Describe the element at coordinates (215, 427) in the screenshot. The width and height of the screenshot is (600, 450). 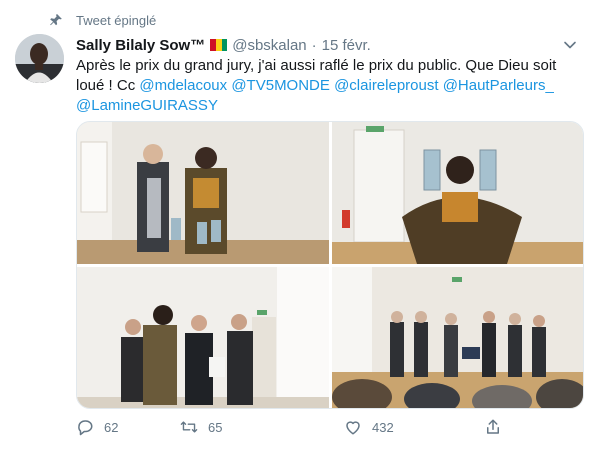
I see `retweet-count: 65` at that location.